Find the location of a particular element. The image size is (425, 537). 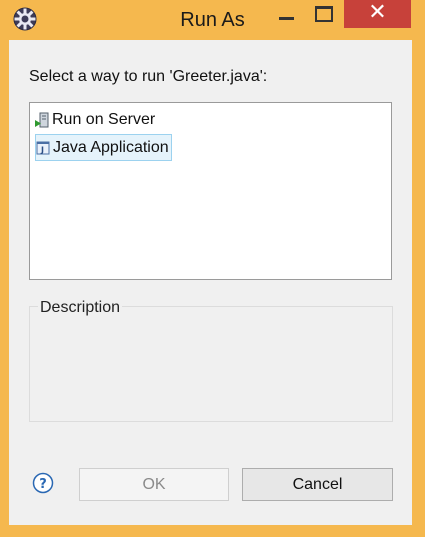

minimize-icon is located at coordinates (286, 18).